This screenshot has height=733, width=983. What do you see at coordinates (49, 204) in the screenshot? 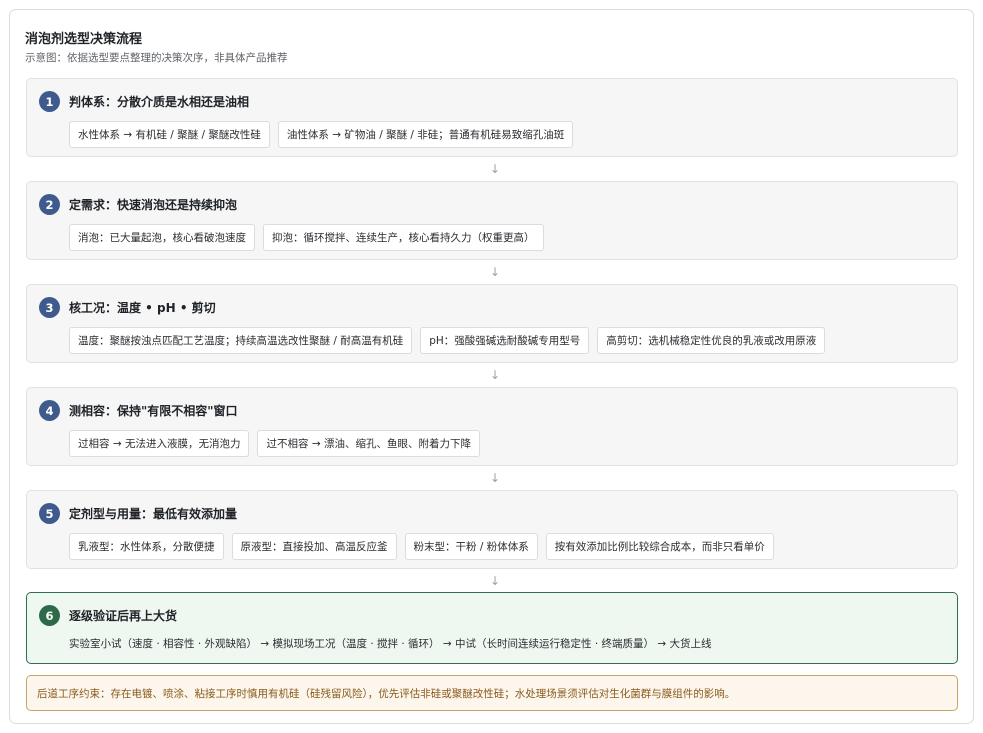
I see `step-number-badge: 2` at bounding box center [49, 204].